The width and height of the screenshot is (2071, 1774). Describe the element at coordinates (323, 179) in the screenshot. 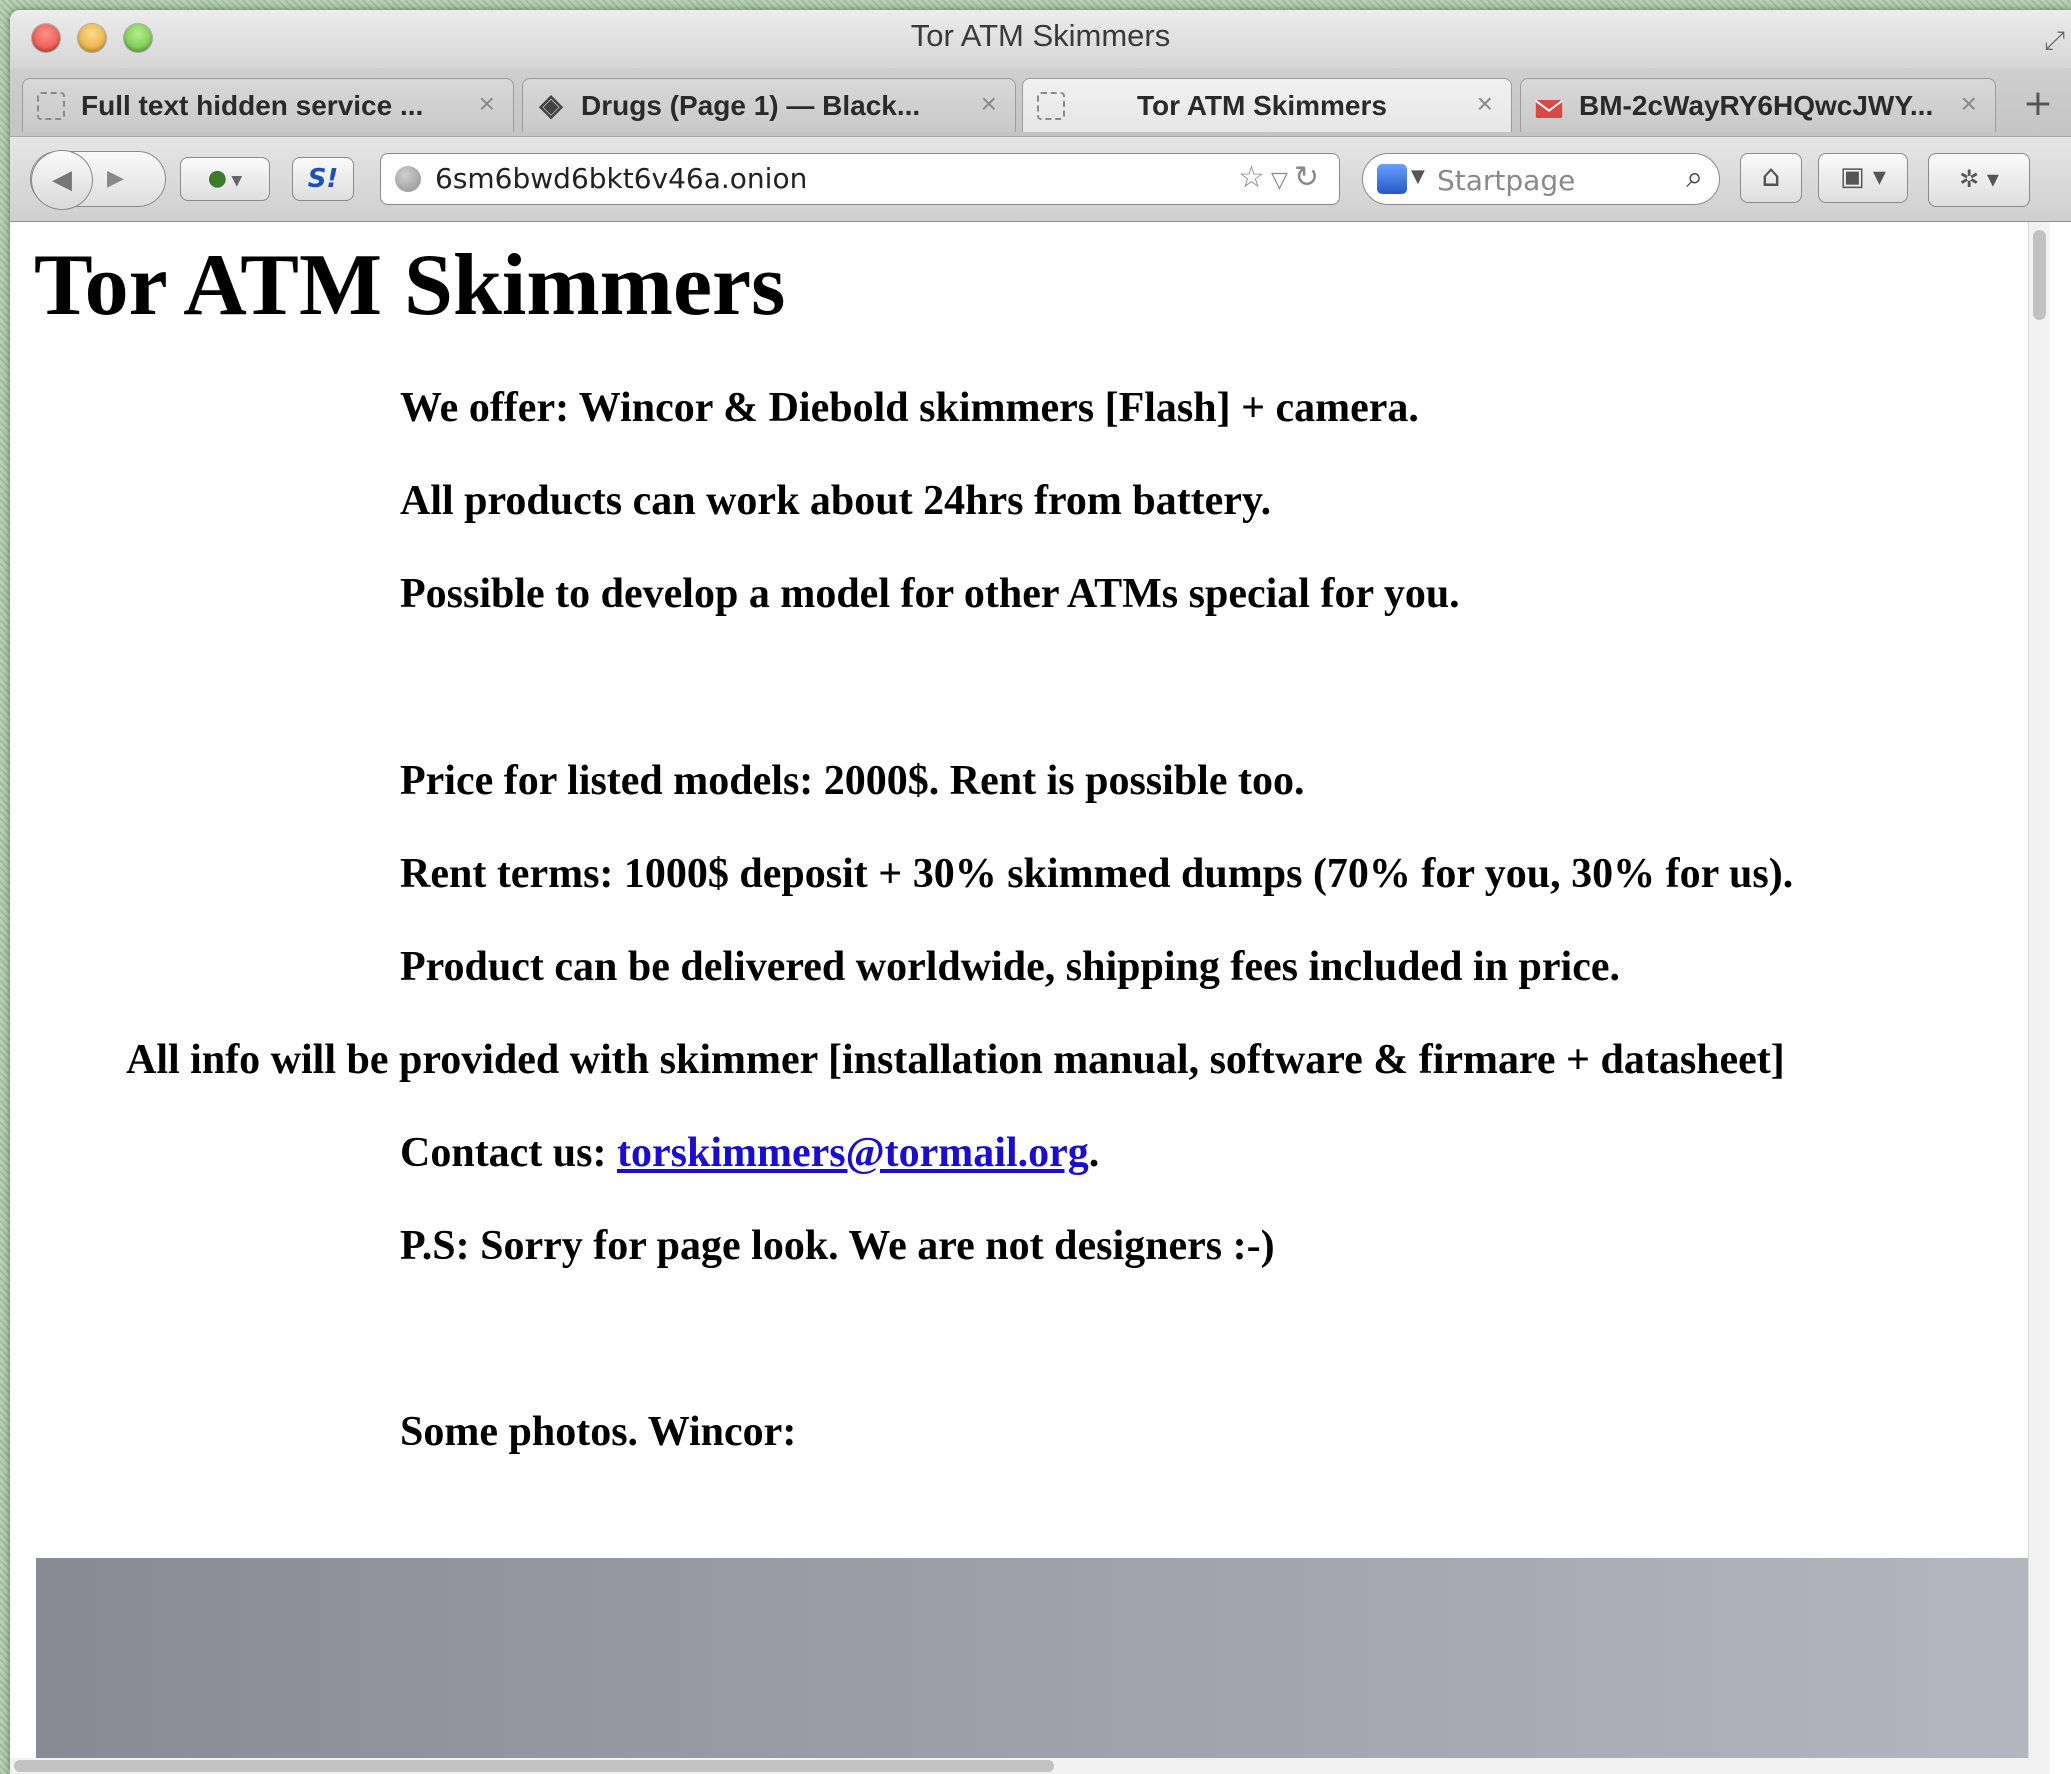

I see `https-everywhere-button: S!` at that location.